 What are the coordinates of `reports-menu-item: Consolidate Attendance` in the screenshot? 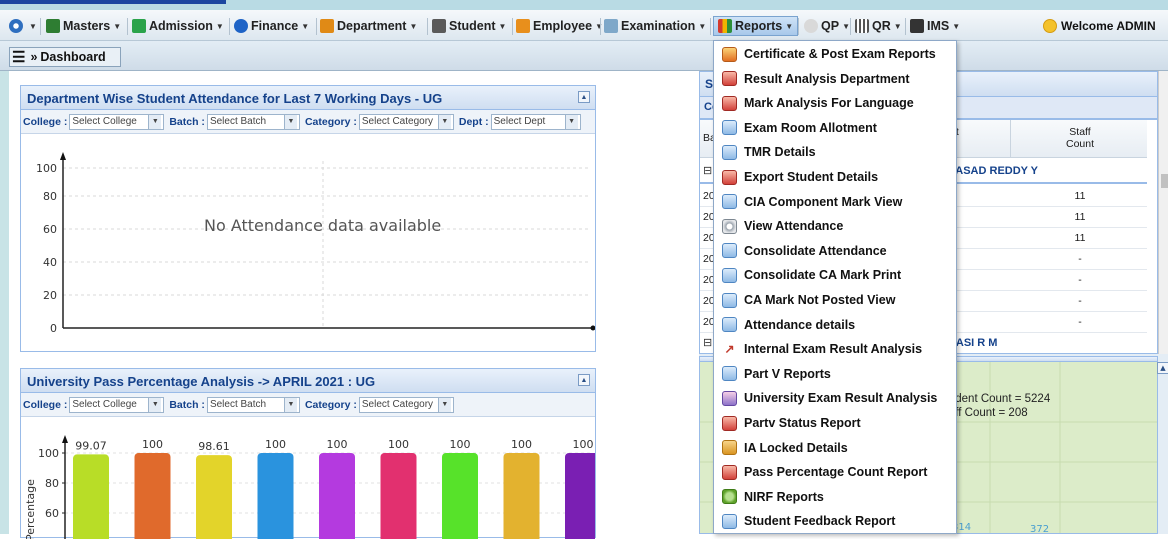 It's located at (835, 251).